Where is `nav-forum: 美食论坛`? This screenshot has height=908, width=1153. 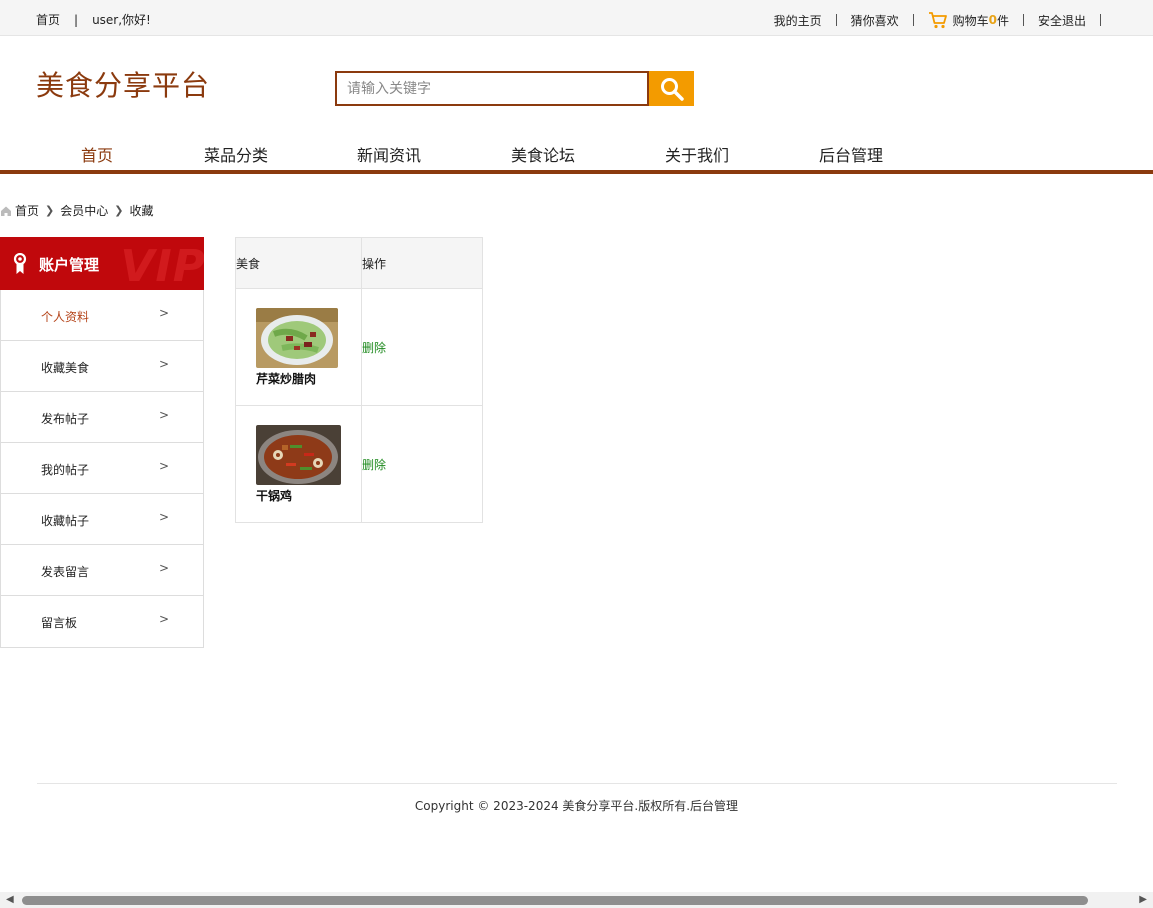
nav-forum: 美食论坛 is located at coordinates (543, 154).